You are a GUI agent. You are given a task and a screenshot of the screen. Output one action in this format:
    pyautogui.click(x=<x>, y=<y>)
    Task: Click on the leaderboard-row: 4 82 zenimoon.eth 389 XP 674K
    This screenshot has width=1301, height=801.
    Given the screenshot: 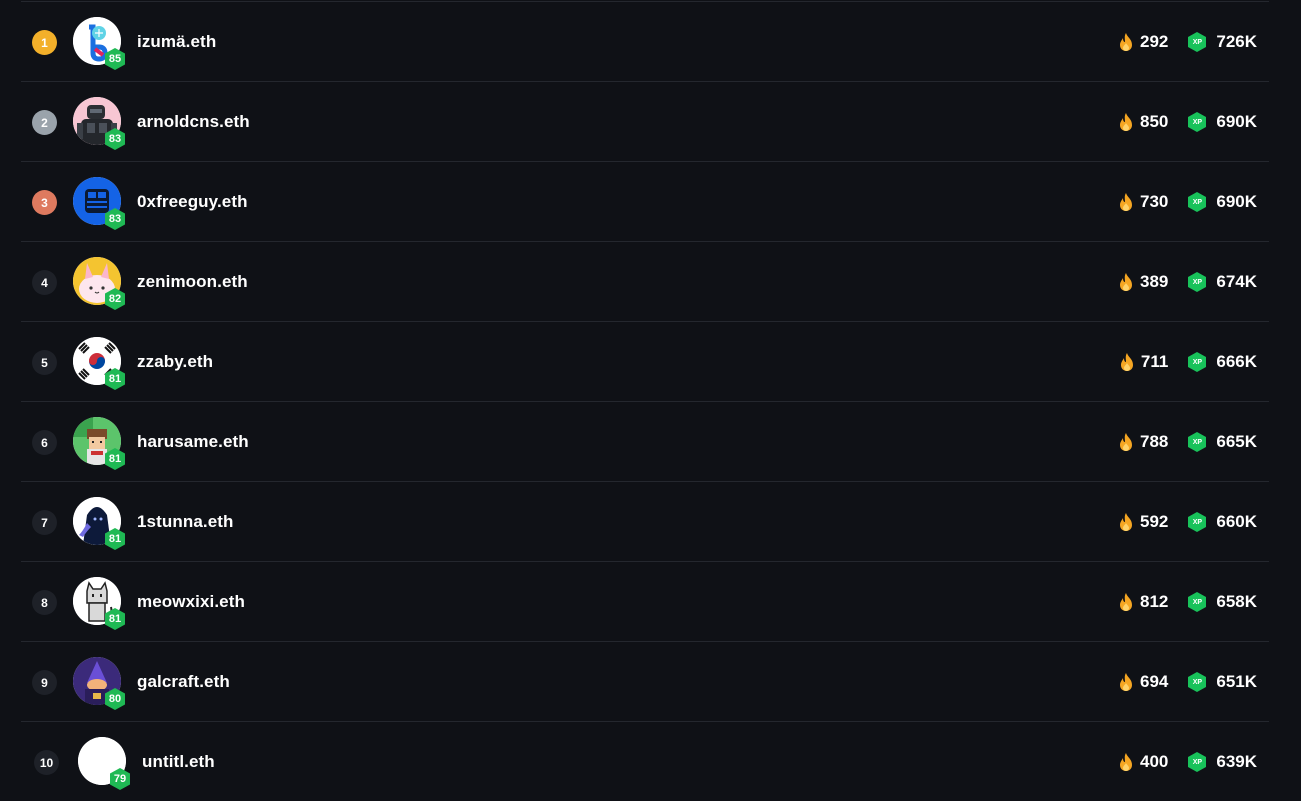 What is the action you would take?
    pyautogui.click(x=645, y=281)
    